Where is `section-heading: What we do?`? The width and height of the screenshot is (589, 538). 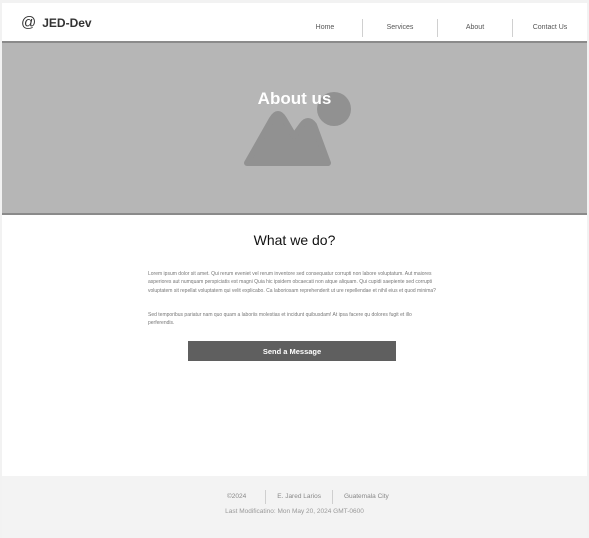 section-heading: What we do? is located at coordinates (294, 240).